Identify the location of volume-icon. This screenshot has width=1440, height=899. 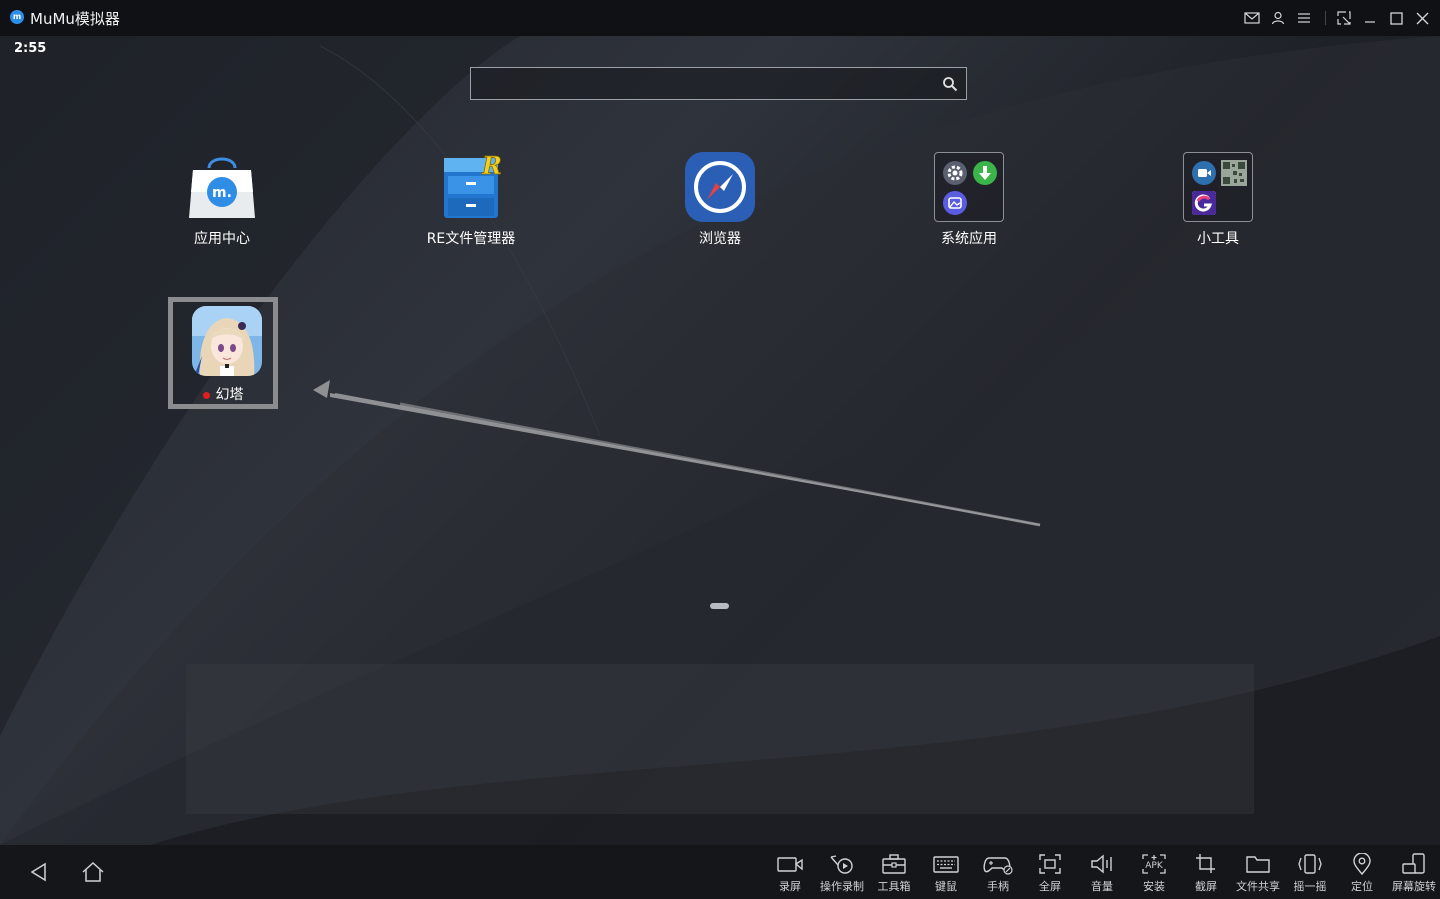
(1101, 864).